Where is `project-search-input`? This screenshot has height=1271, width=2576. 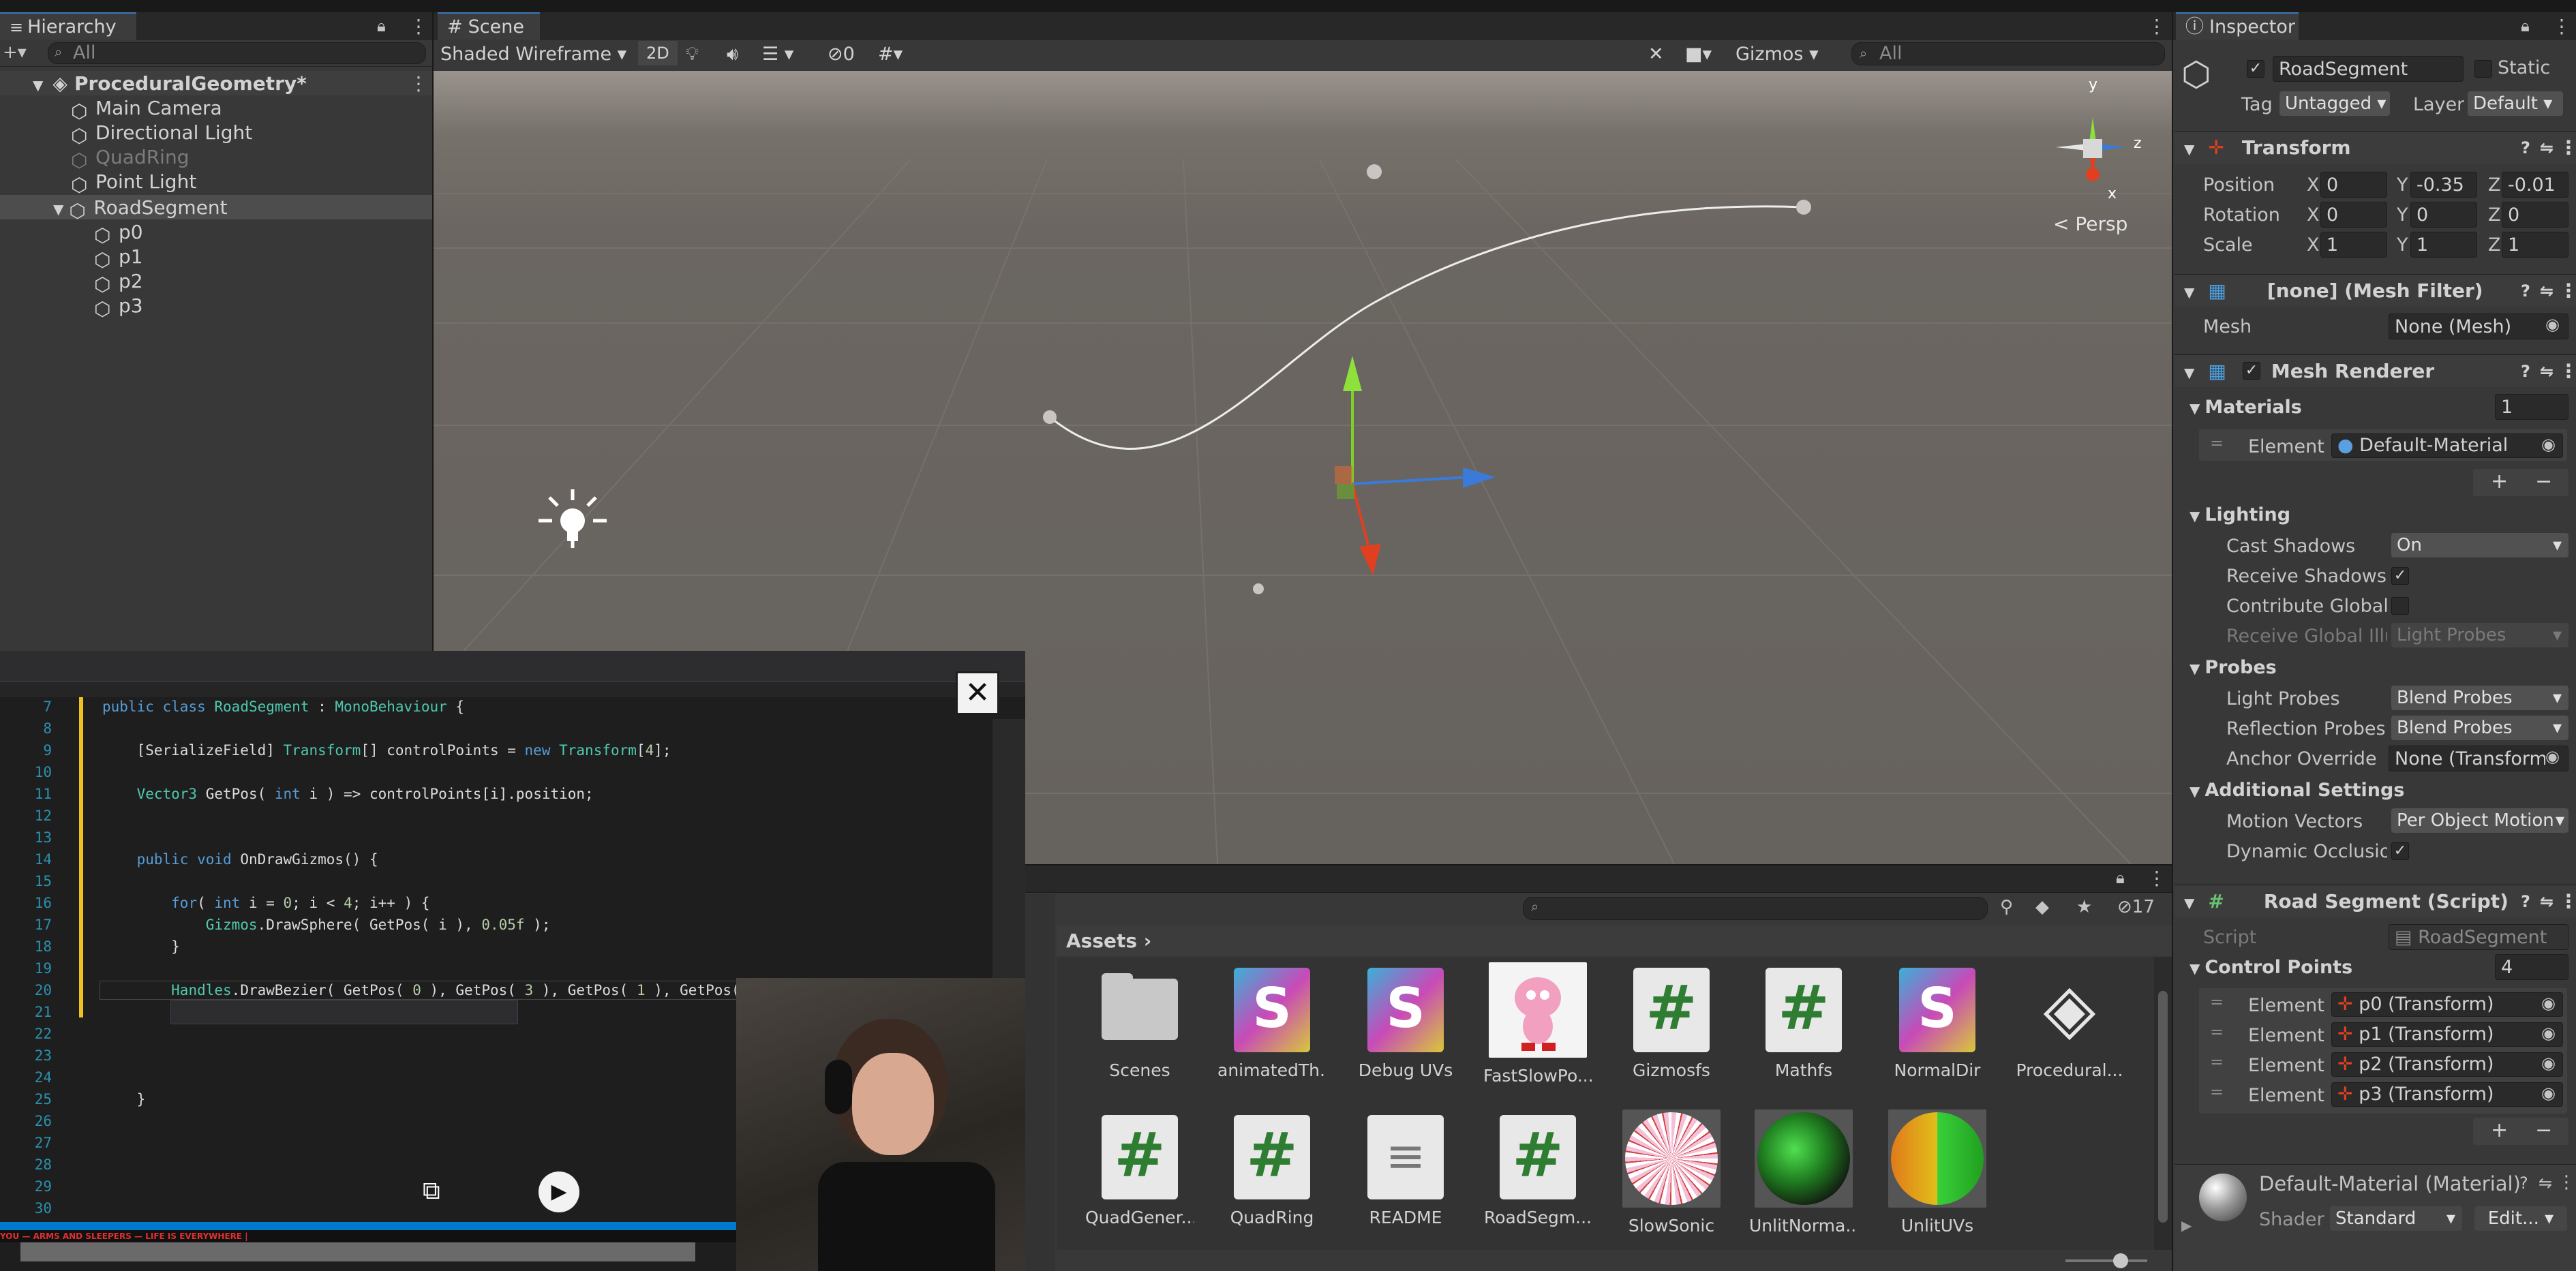 project-search-input is located at coordinates (1756, 908).